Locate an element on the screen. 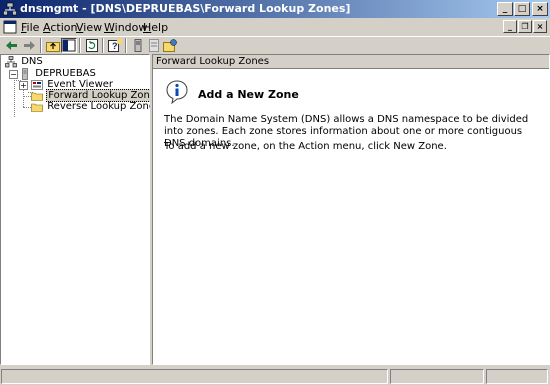 This screenshot has height=385, width=550. show-hide-tree-icon is located at coordinates (69, 45).